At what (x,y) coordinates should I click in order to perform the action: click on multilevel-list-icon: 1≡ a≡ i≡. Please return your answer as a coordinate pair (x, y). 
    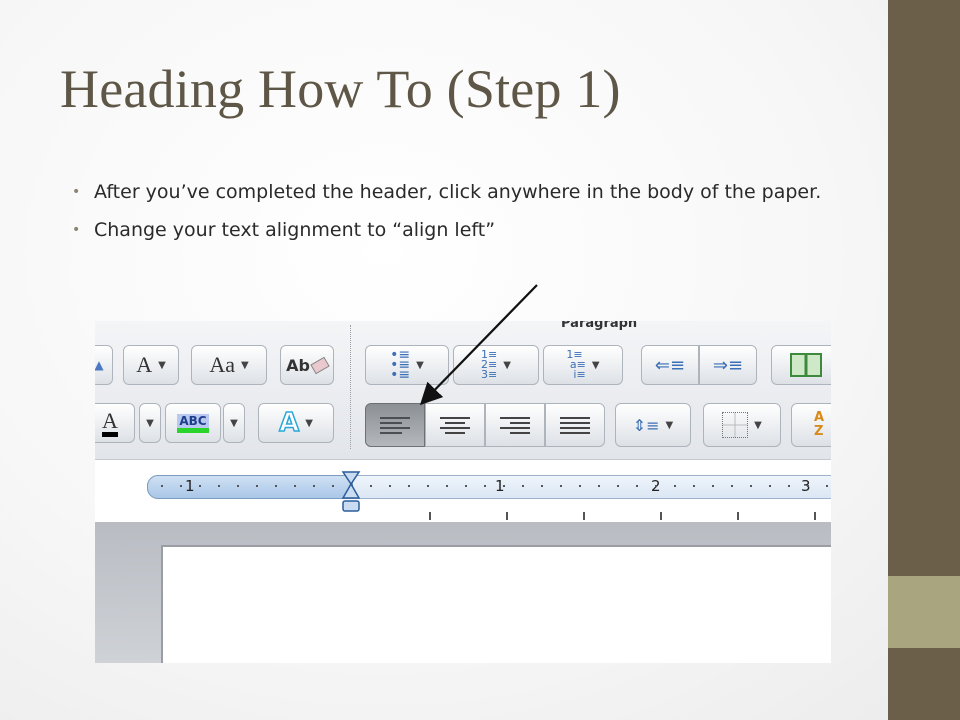
    Looking at the image, I should click on (576, 364).